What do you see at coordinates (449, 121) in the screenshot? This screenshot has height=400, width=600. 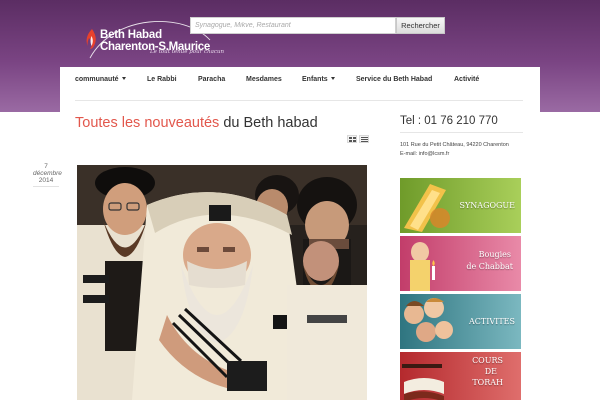 I see `sidebar-phone: Tel : 01 76 210 770` at bounding box center [449, 121].